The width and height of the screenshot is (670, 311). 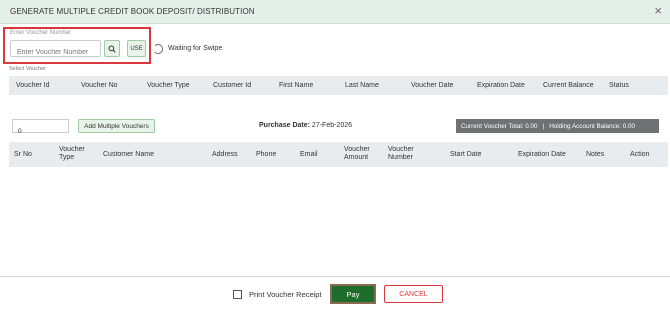 What do you see at coordinates (362, 85) in the screenshot?
I see `col-last-name: Last Name` at bounding box center [362, 85].